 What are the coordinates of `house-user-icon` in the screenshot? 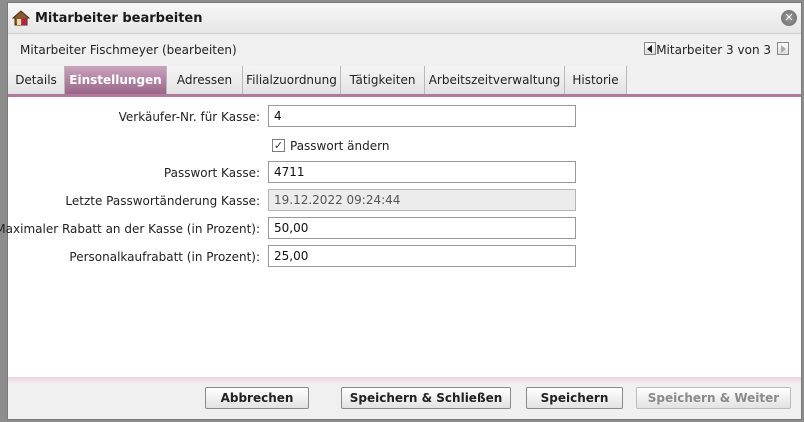 It's located at (21, 18).